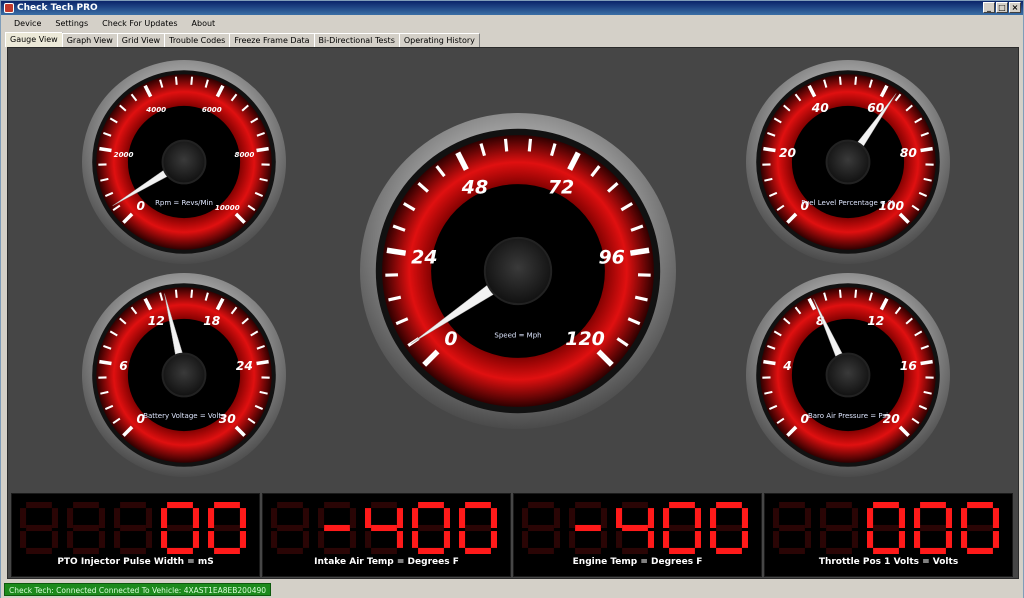  I want to click on gauge-tick-label: 0, so click(140, 206).